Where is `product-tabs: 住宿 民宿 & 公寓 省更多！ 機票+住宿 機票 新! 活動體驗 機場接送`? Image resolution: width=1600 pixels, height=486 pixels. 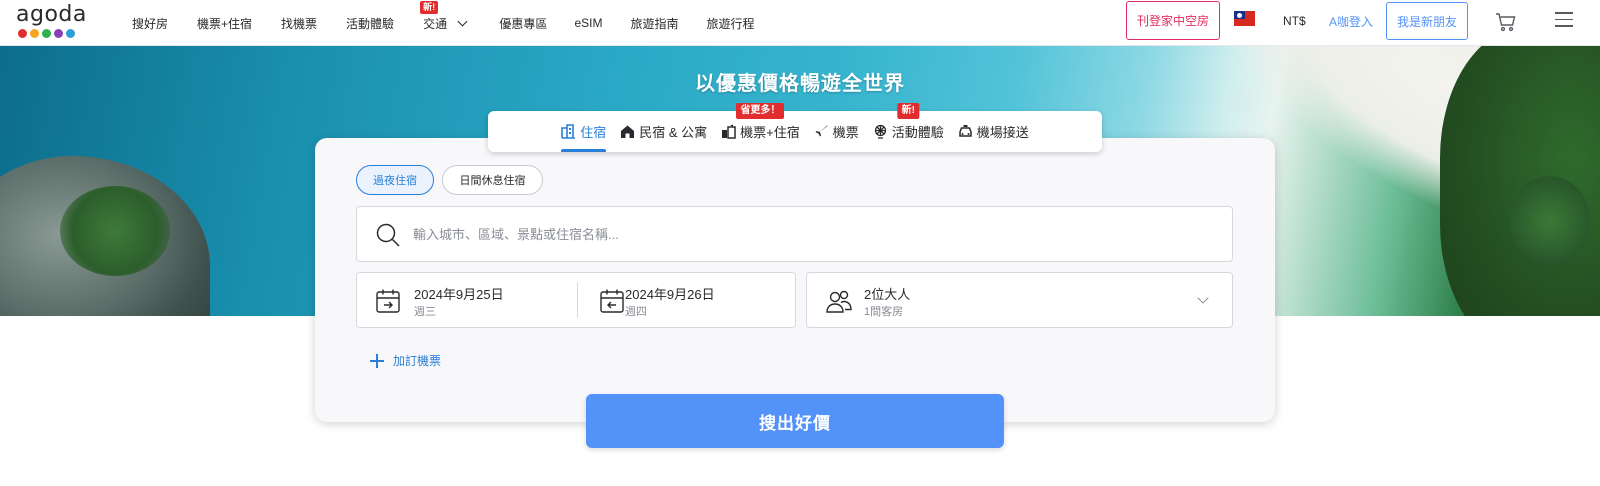
product-tabs: 住宿 民宿 & 公寓 省更多！ 機票+住宿 機票 新! 活動體驗 機場接送 is located at coordinates (795, 127).